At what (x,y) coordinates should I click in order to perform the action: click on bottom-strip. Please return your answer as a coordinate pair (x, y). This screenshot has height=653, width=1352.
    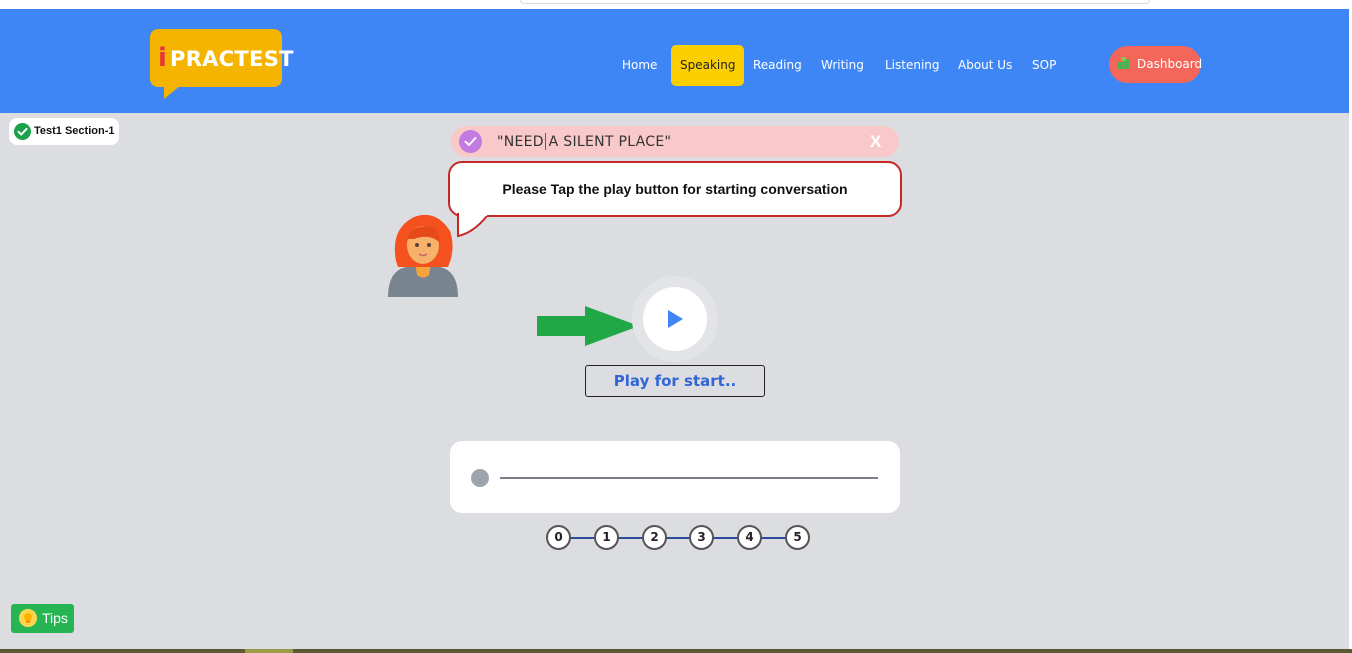
    Looking at the image, I should click on (676, 651).